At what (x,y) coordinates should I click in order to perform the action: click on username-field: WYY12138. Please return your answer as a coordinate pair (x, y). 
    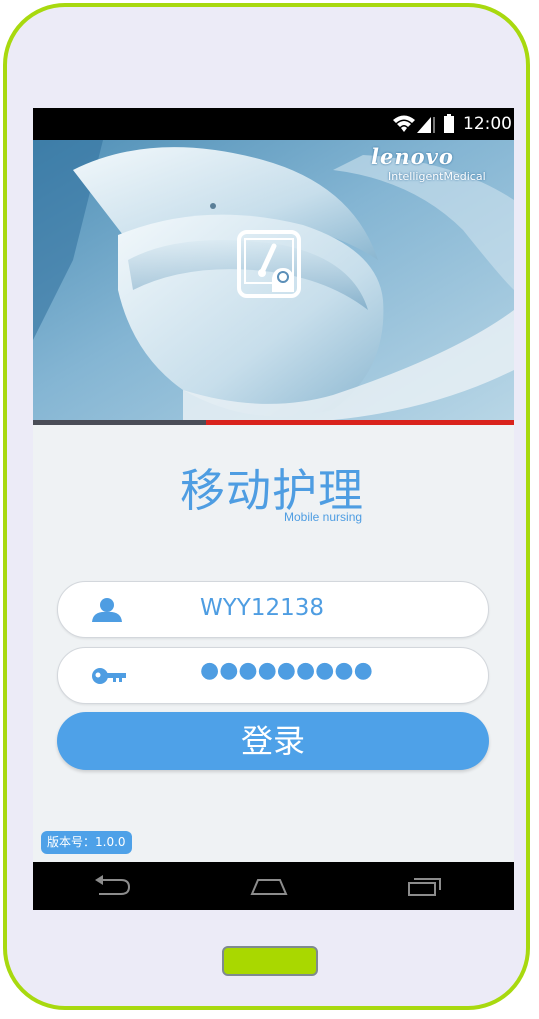
    Looking at the image, I should click on (273, 609).